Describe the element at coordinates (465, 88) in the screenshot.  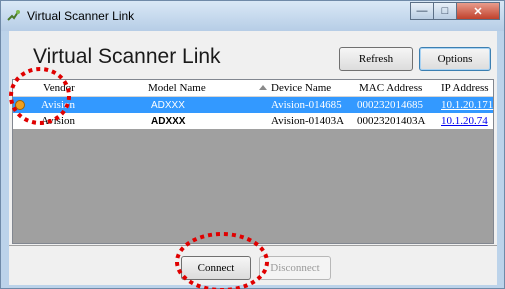
I see `column-header-ip-address: IP Address` at that location.